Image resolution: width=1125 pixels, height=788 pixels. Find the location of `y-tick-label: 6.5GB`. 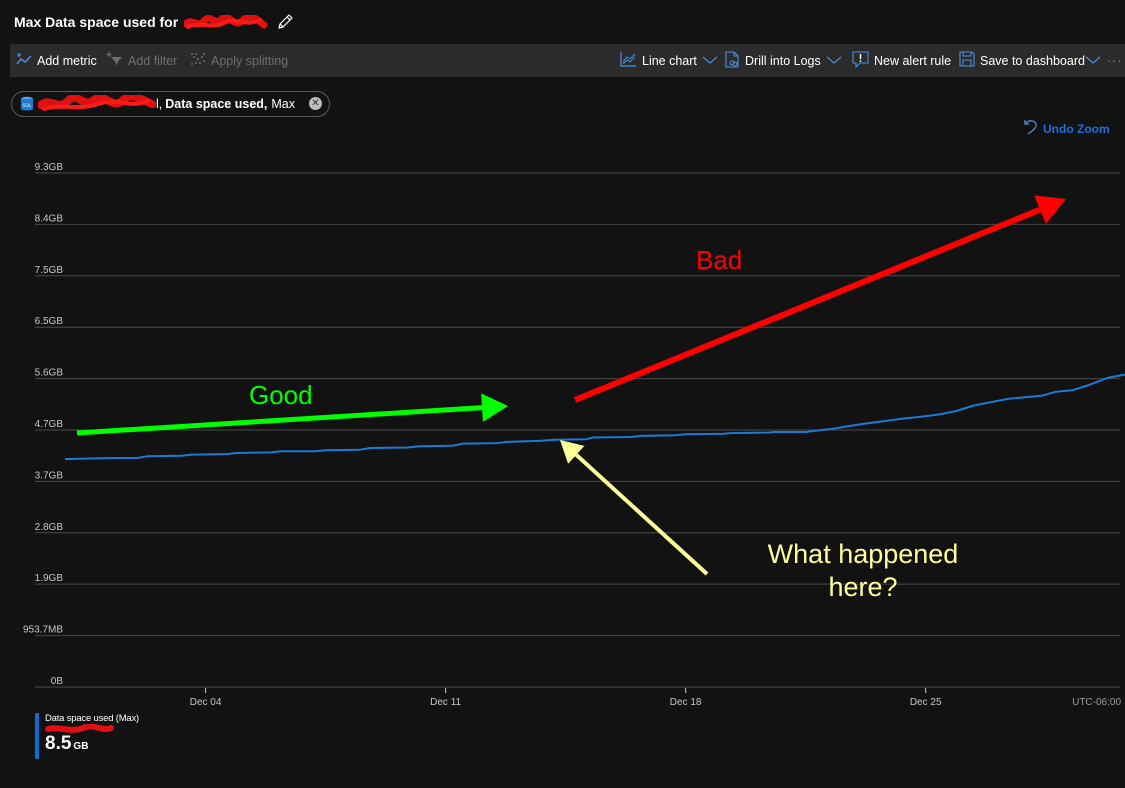

y-tick-label: 6.5GB is located at coordinates (49, 321).